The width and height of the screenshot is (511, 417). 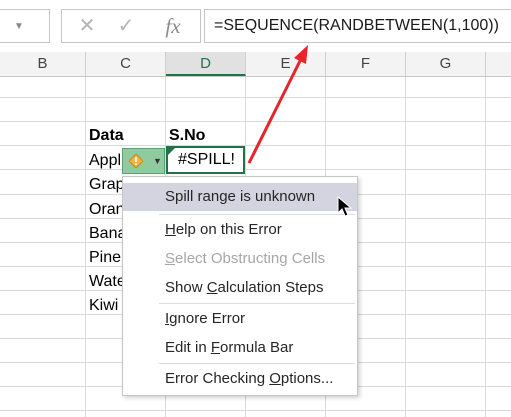 I want to click on column-header-d: D, so click(x=206, y=64).